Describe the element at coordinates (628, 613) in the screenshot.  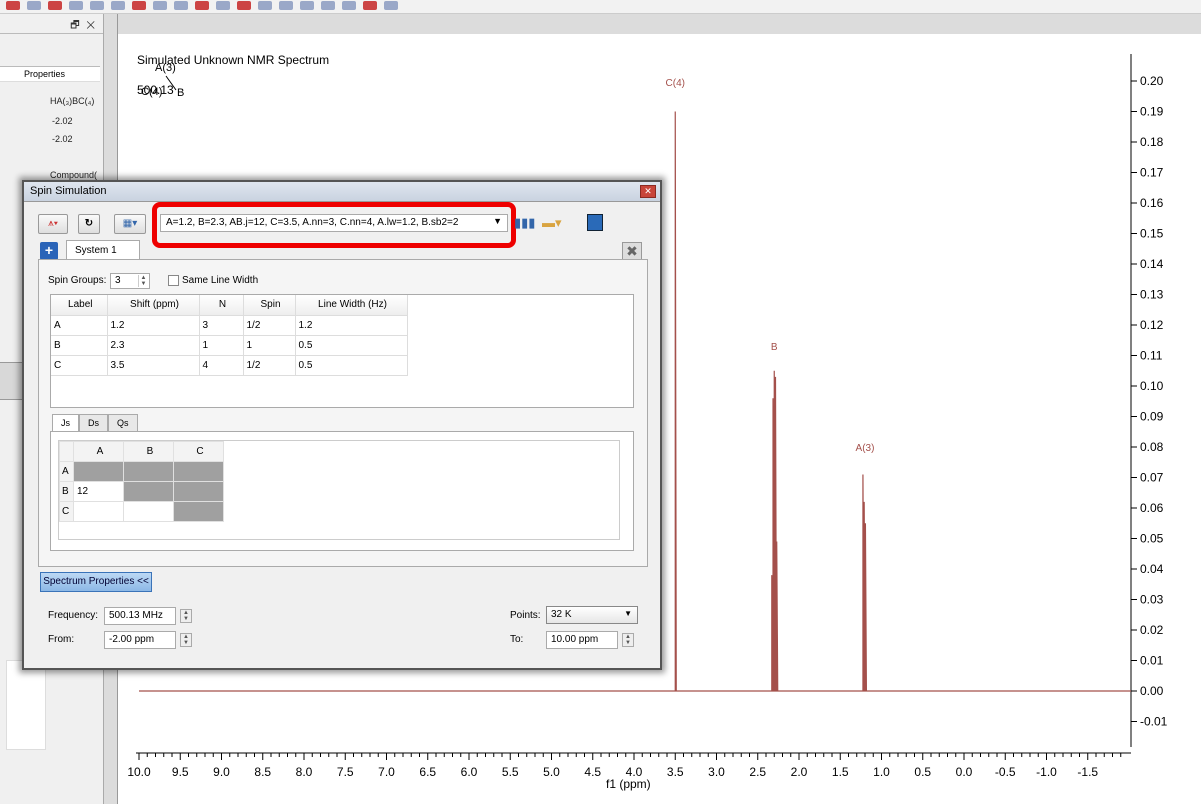
I see `chevron-down-icon: ▼` at that location.